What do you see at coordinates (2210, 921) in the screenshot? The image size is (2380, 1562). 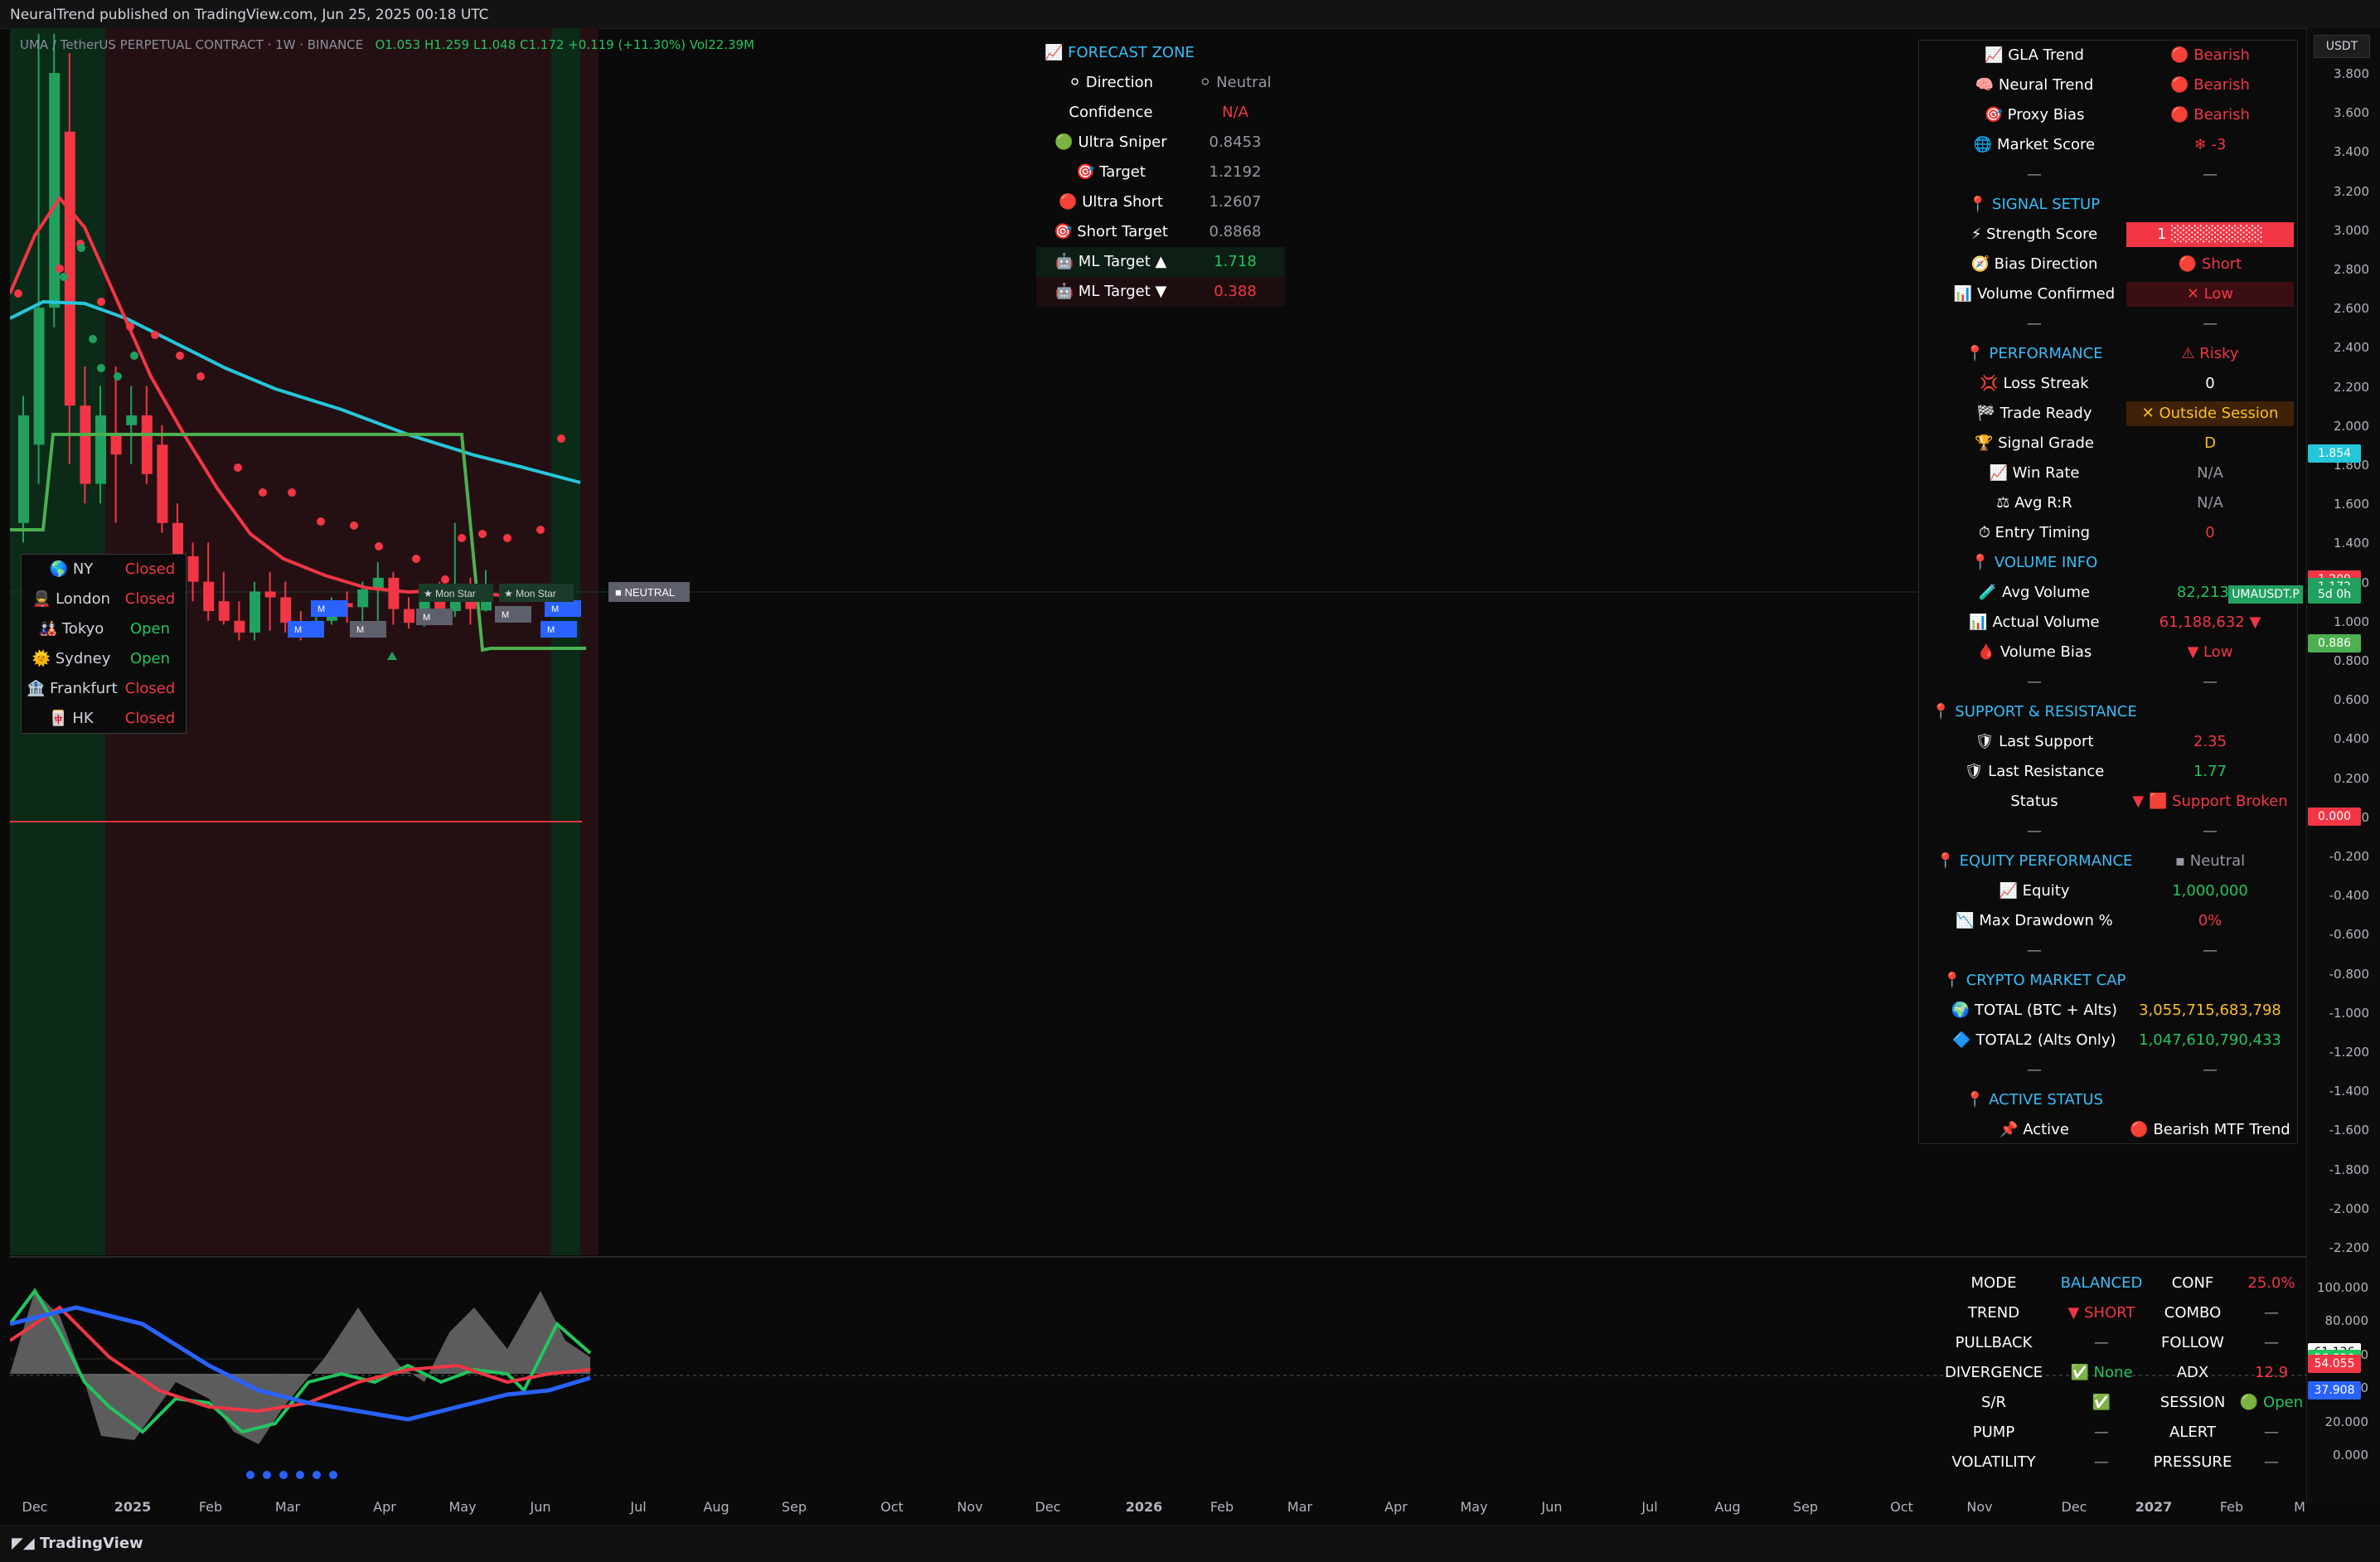 I see `panel-value: 0%` at bounding box center [2210, 921].